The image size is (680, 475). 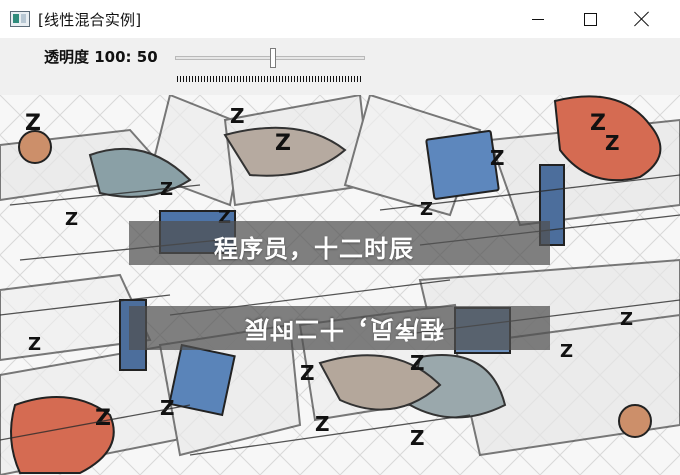 I want to click on minimize-button, so click(x=538, y=19).